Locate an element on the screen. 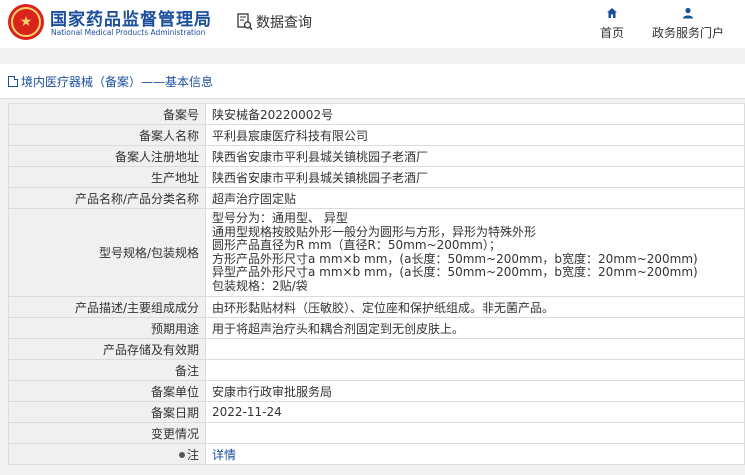 The image size is (745, 475). field-value: 安康市行政审批服务局 is located at coordinates (475, 391).